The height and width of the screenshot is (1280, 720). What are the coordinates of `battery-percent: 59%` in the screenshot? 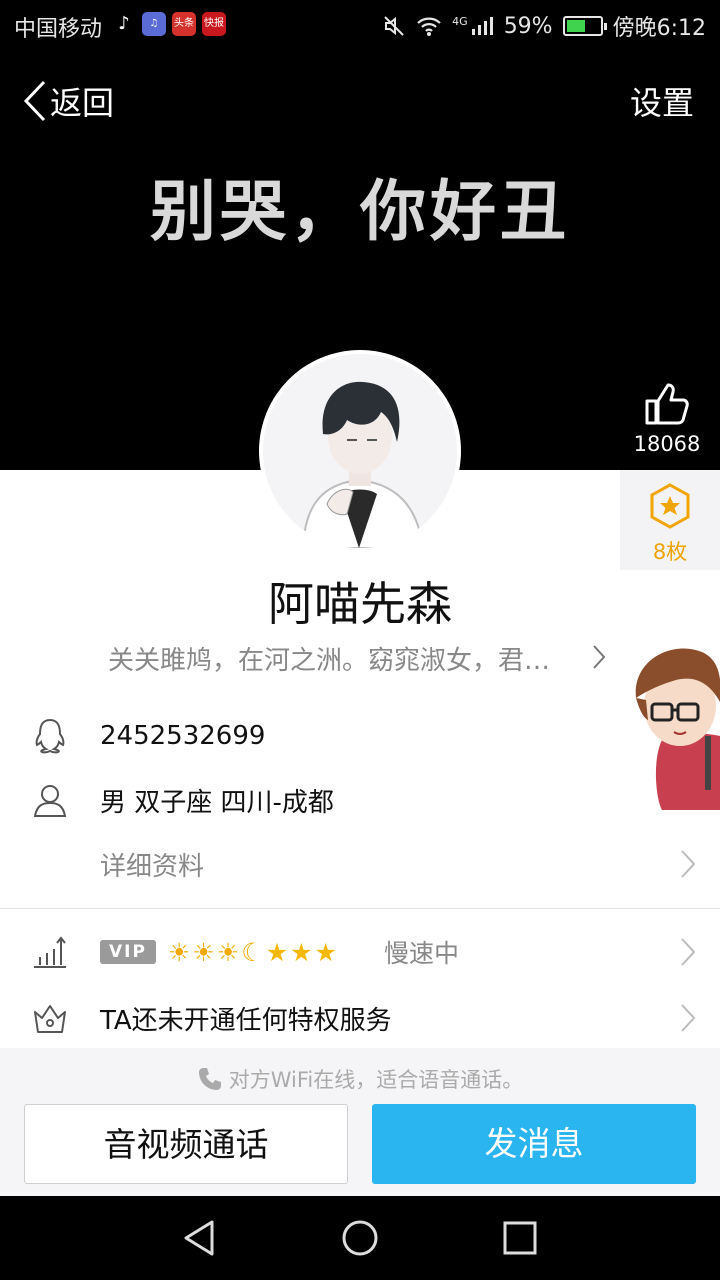 It's located at (528, 26).